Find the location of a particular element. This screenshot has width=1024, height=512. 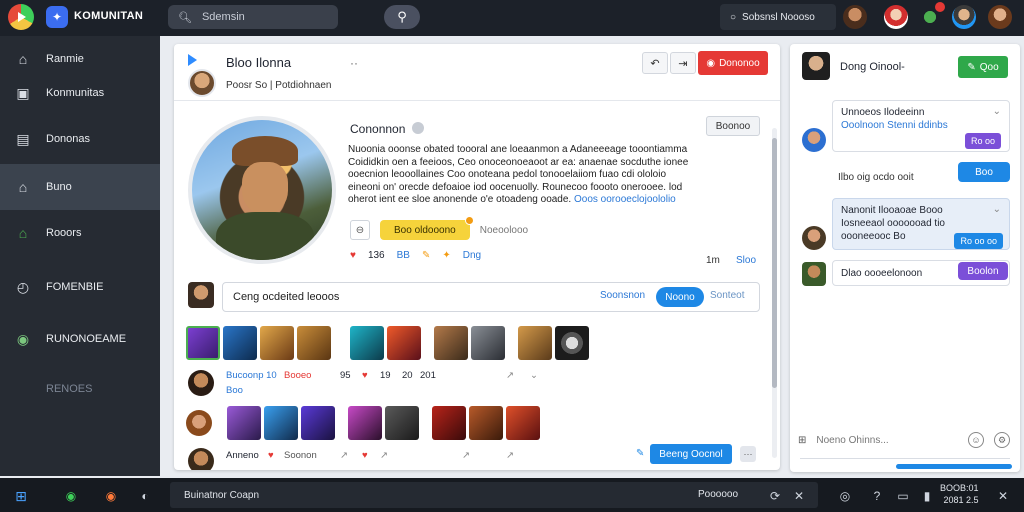

panel-avatar is located at coordinates (816, 66).